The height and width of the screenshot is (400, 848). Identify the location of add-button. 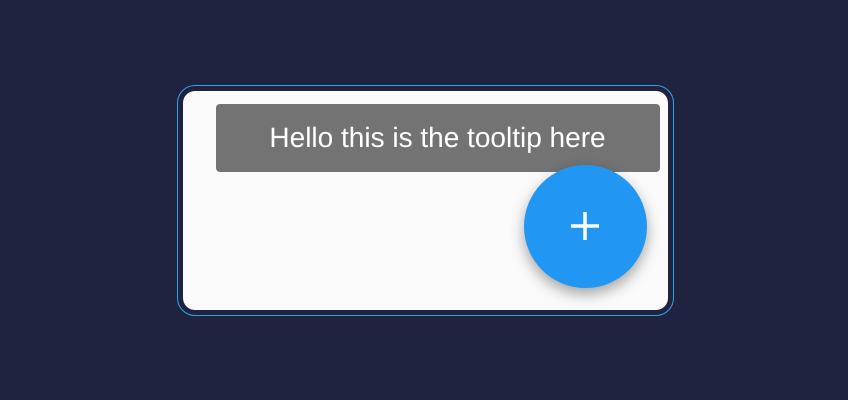
(585, 226).